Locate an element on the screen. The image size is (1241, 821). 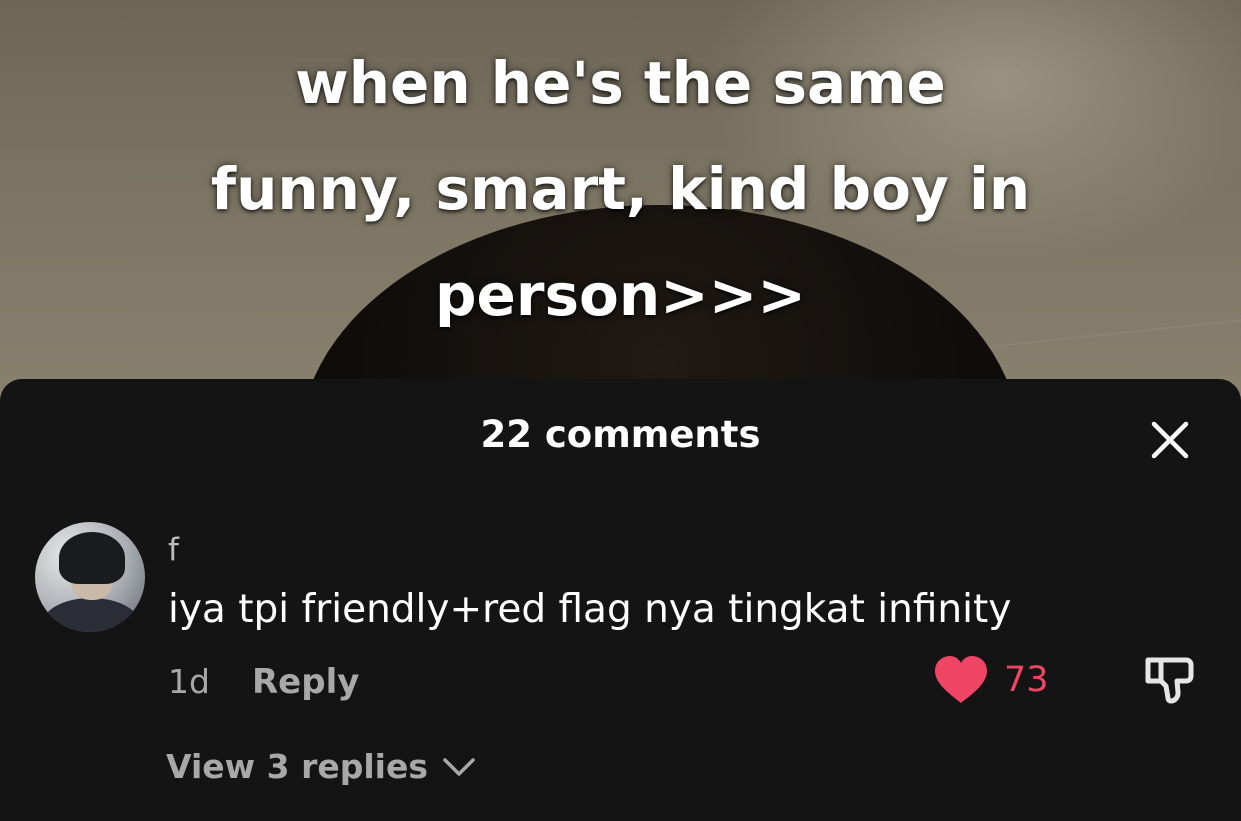
view-replies-button: View 3 replies is located at coordinates (321, 767).